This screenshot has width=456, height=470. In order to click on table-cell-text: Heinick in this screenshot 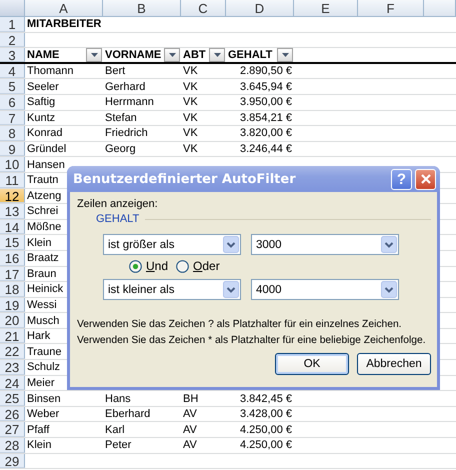, I will do `click(45, 289)`.